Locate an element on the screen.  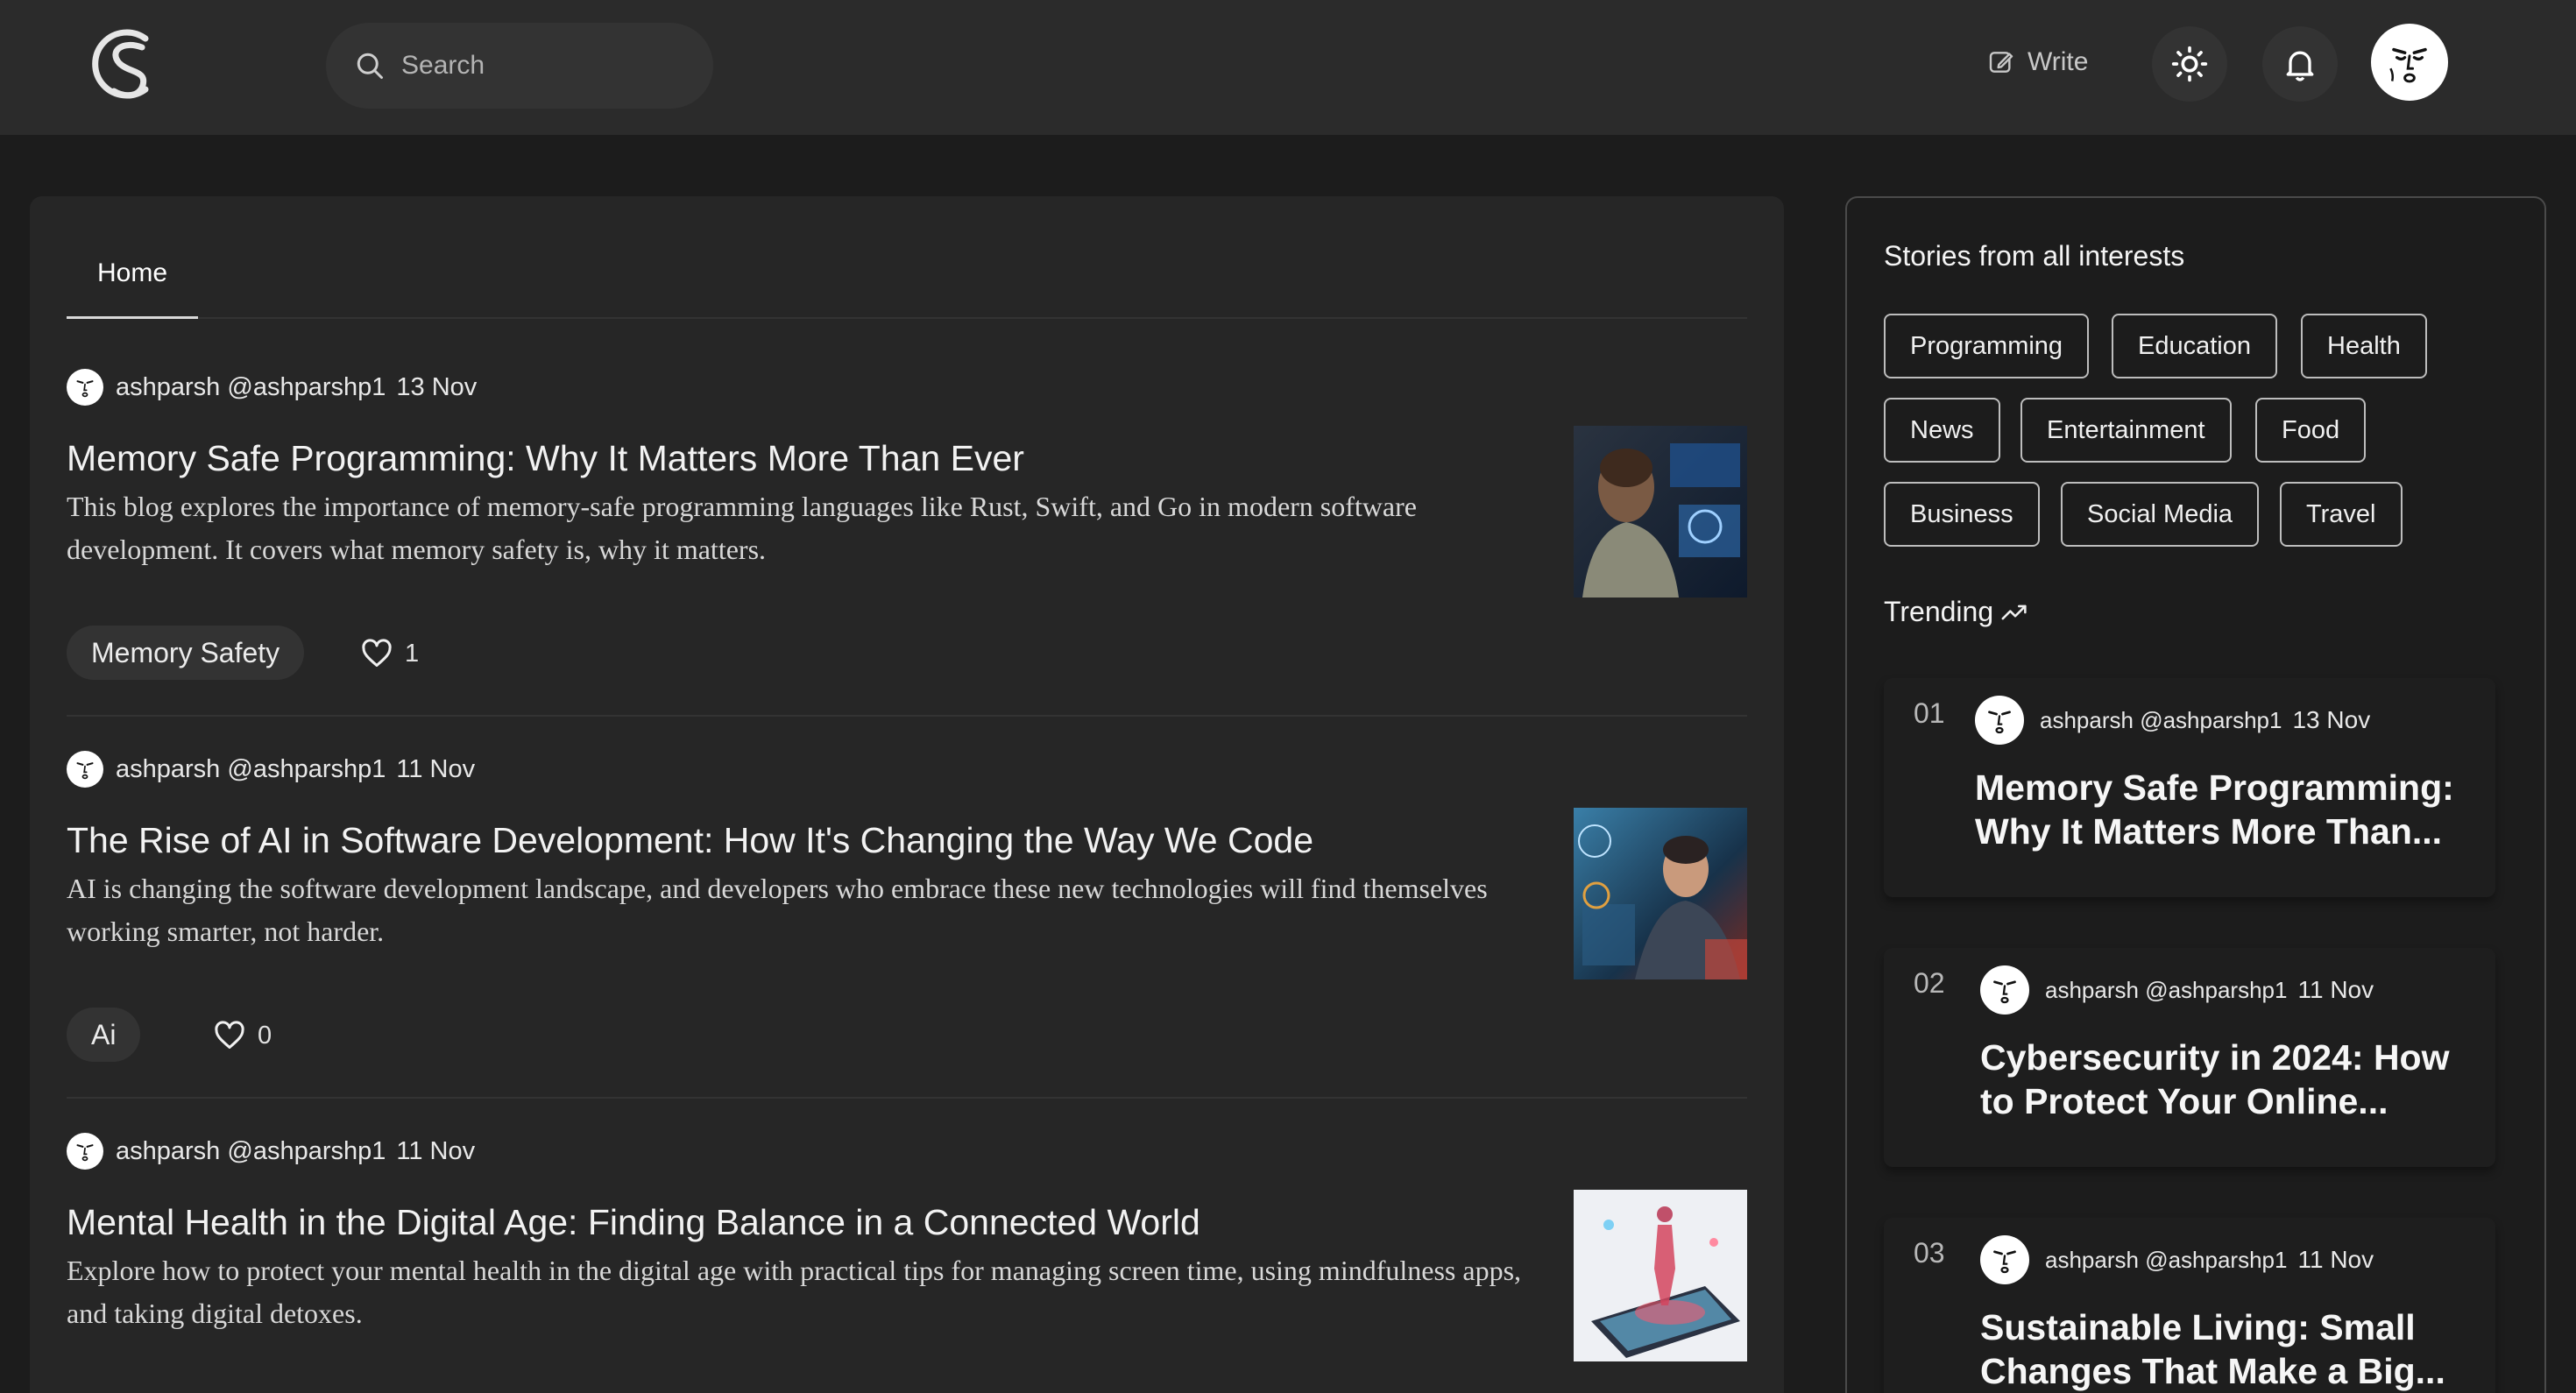
post-tag: Memory Safety is located at coordinates (186, 653).